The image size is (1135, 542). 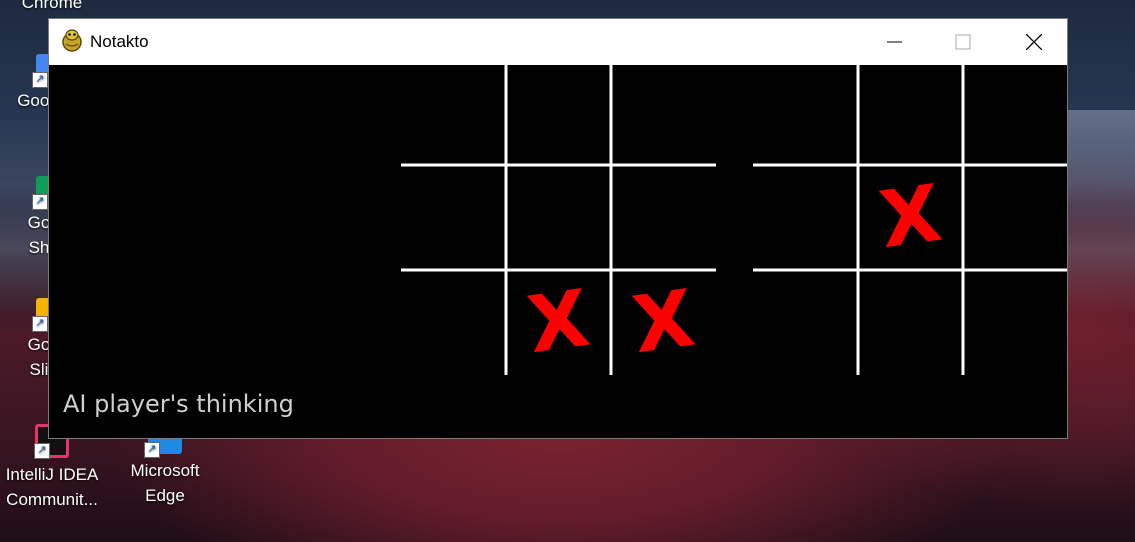 I want to click on minimize-icon, so click(x=894, y=42).